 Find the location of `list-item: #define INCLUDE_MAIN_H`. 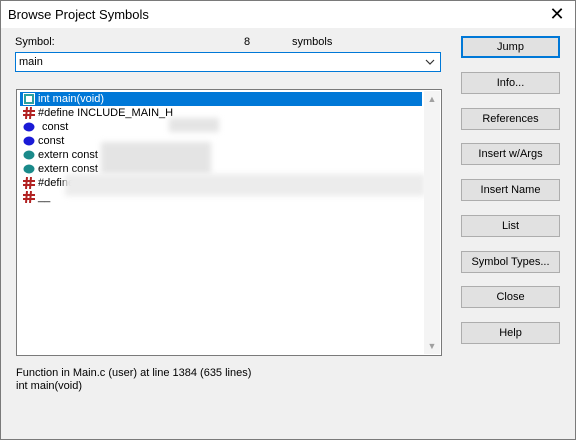

list-item: #define INCLUDE_MAIN_H is located at coordinates (221, 113).